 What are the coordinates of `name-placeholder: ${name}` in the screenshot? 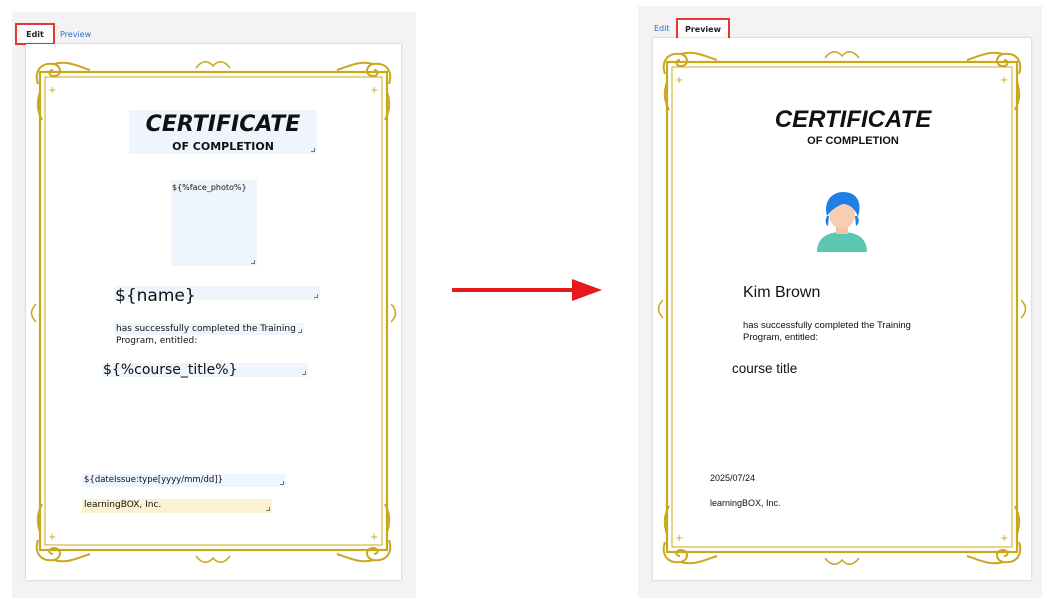 It's located at (155, 296).